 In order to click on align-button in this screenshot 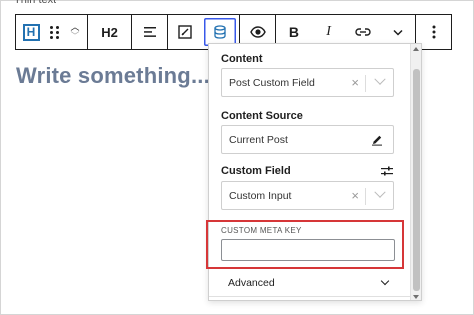, I will do `click(149, 32)`.